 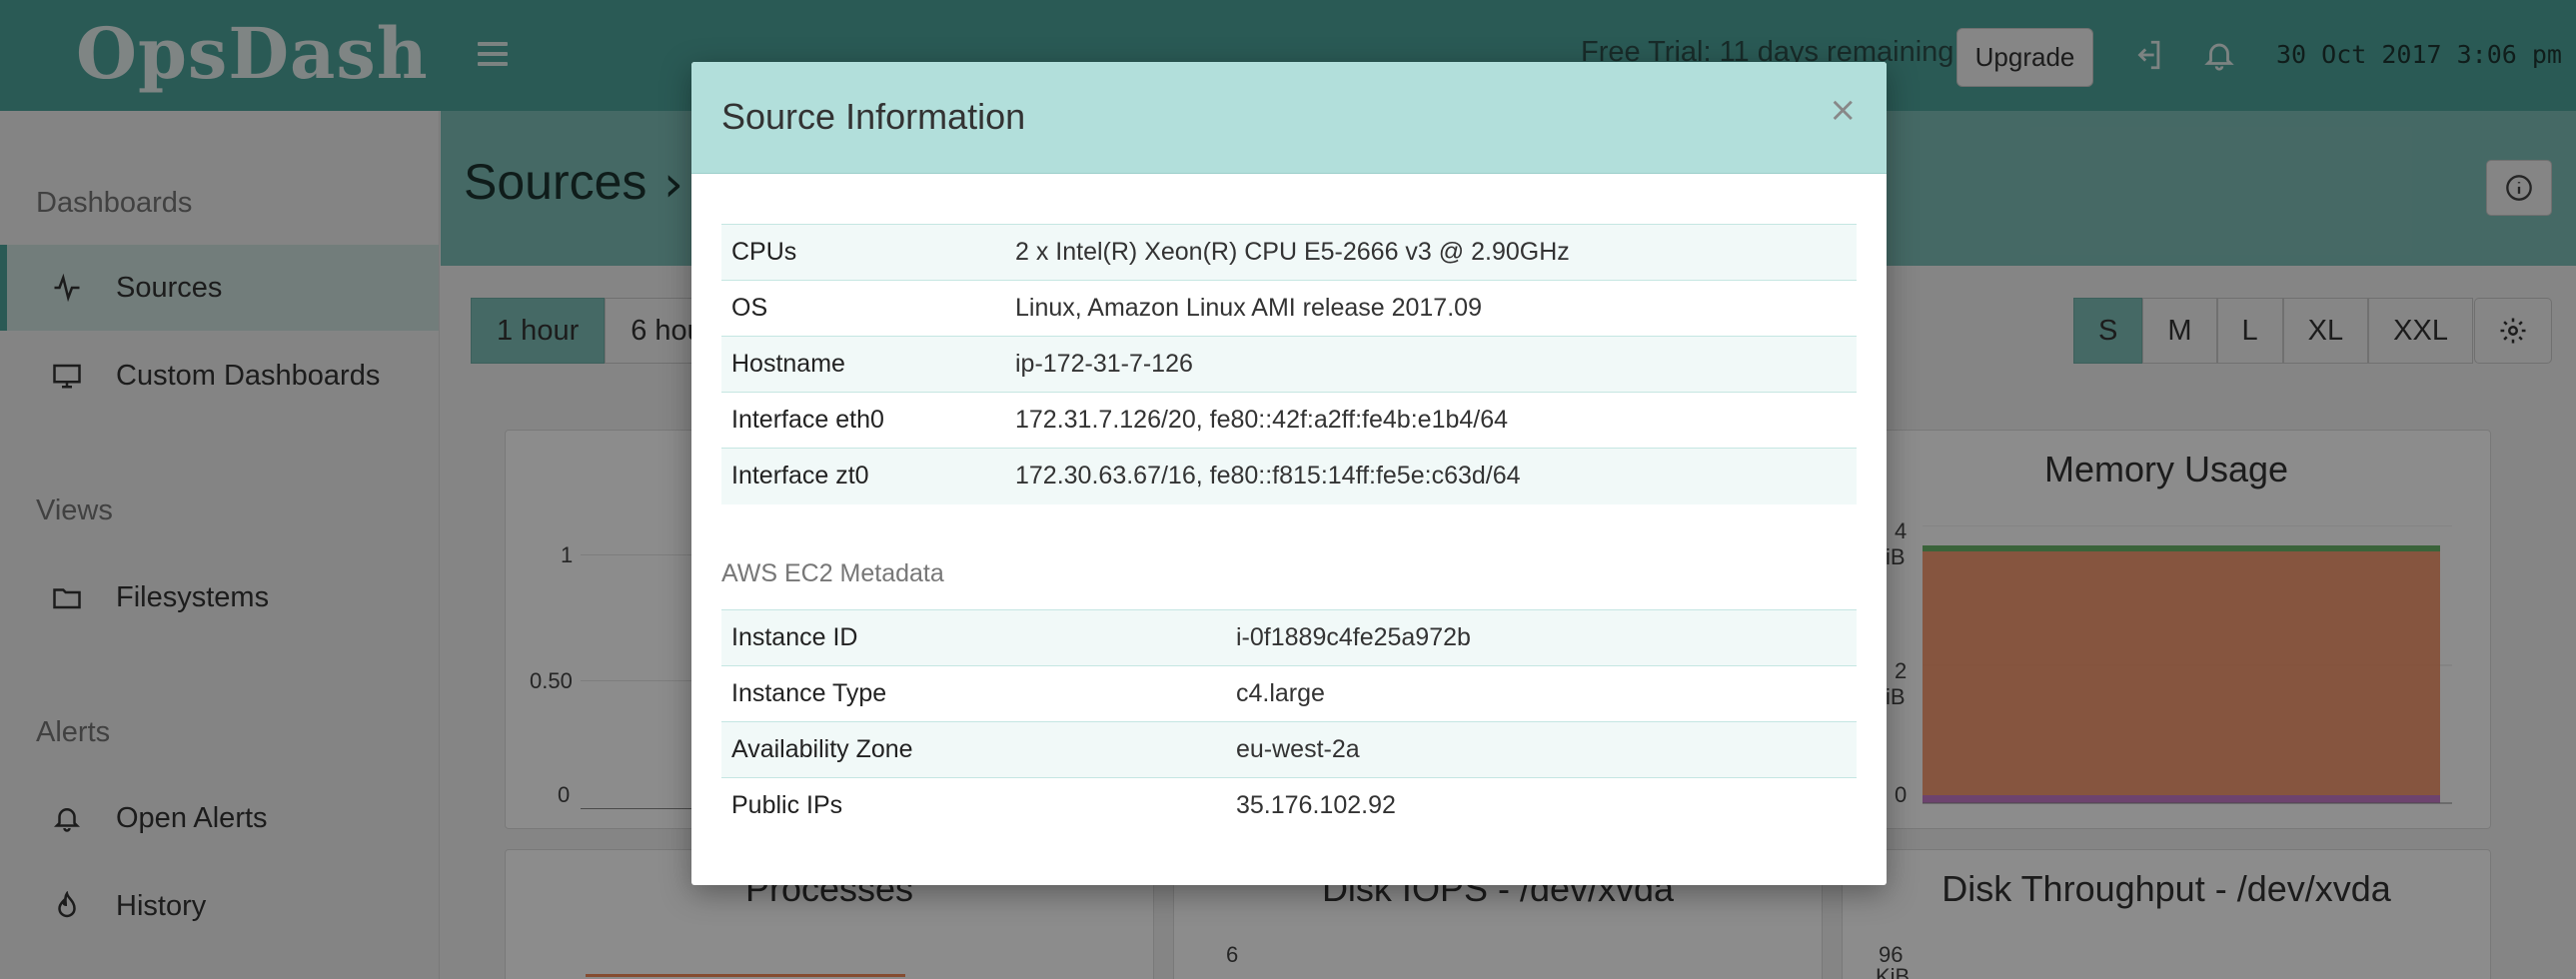 What do you see at coordinates (863, 420) in the screenshot?
I see `row-key: Interface eth0` at bounding box center [863, 420].